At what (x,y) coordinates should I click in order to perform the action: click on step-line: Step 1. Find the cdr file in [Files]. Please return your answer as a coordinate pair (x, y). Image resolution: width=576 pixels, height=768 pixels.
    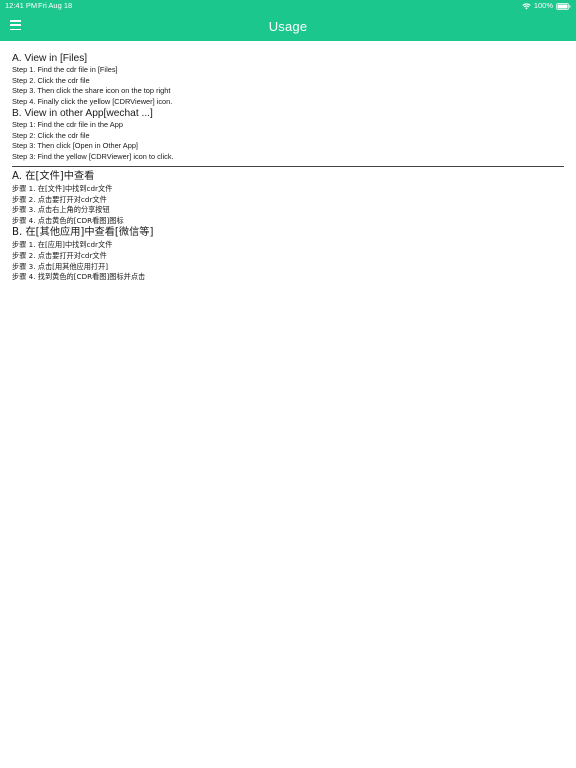
    Looking at the image, I should click on (65, 69).